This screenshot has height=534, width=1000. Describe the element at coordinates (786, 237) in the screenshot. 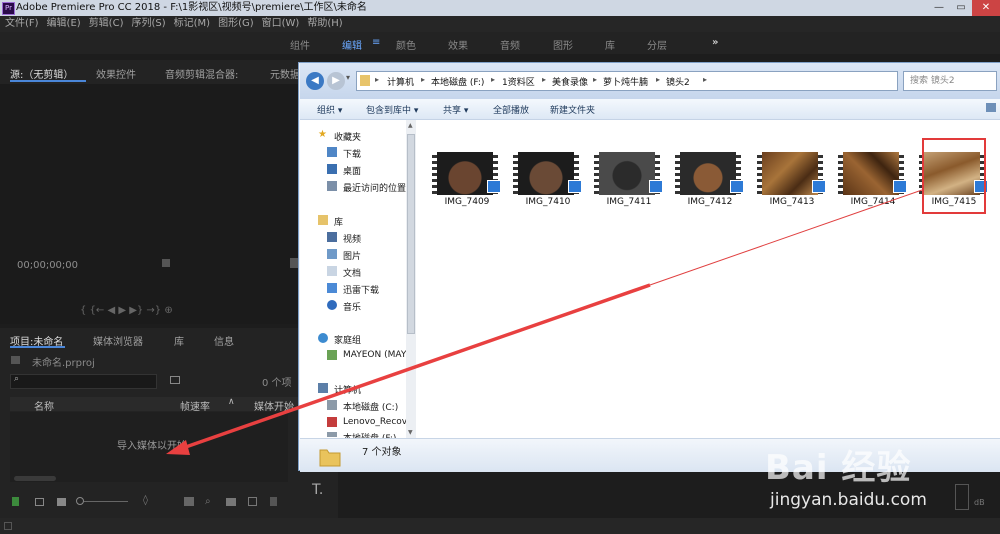

I see `annotation-line-thin` at that location.